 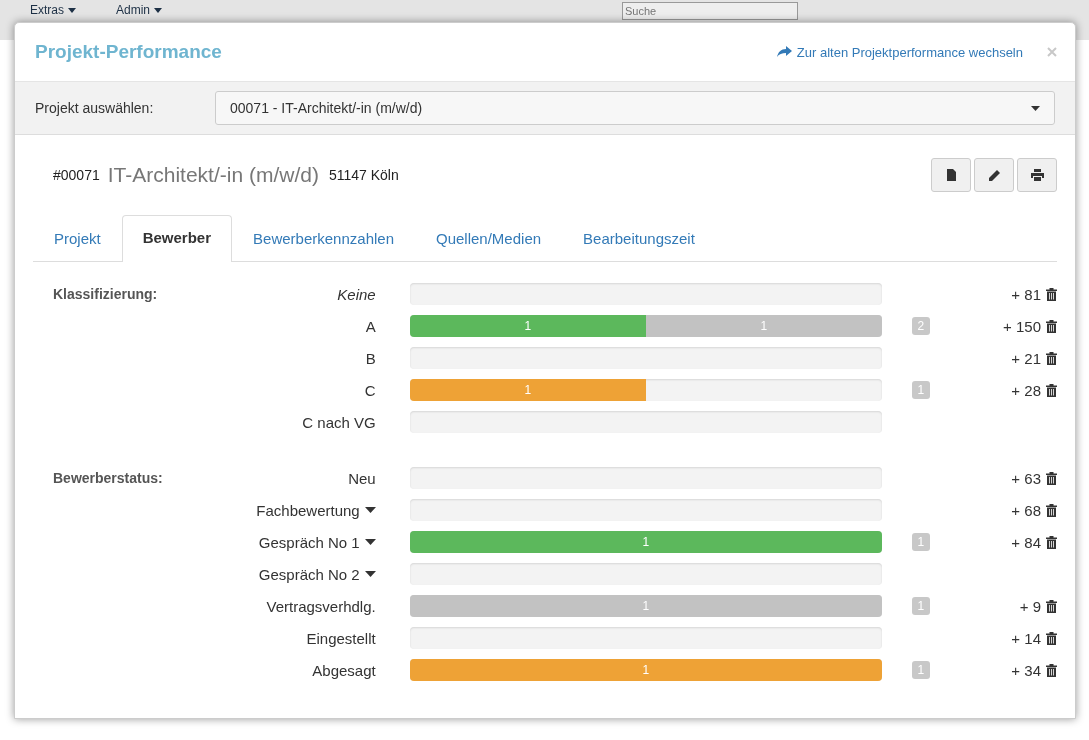 What do you see at coordinates (639, 238) in the screenshot?
I see `tab: Bearbeitungszeit` at bounding box center [639, 238].